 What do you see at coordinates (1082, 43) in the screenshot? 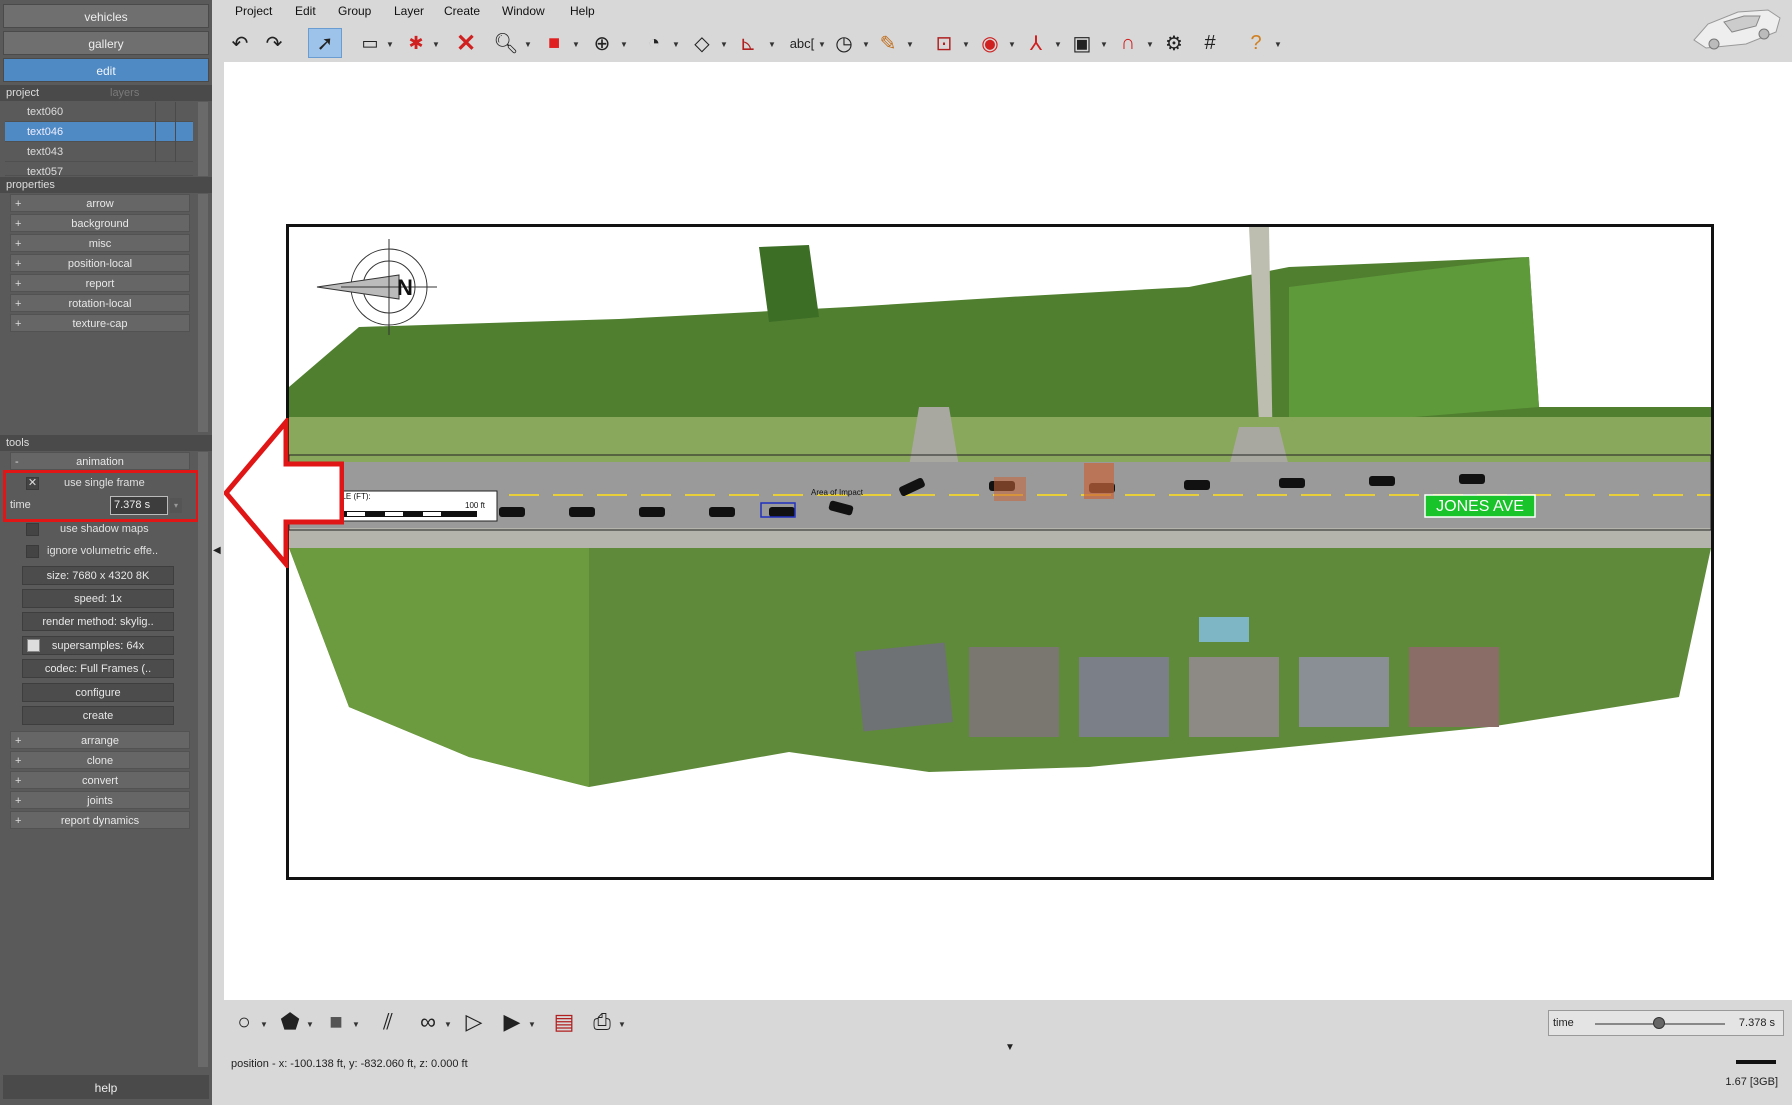
I see `image-icon: ▣` at bounding box center [1082, 43].